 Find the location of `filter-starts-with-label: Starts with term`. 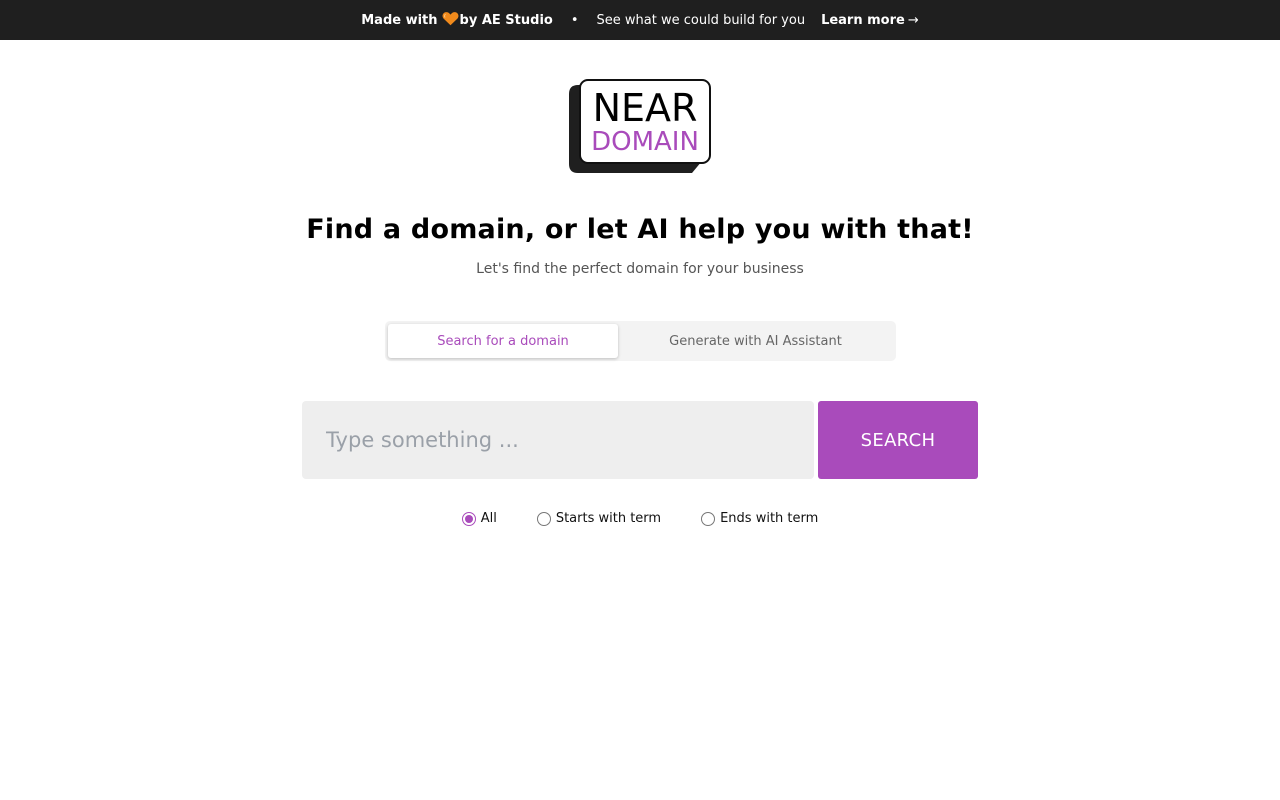

filter-starts-with-label: Starts with term is located at coordinates (608, 518).